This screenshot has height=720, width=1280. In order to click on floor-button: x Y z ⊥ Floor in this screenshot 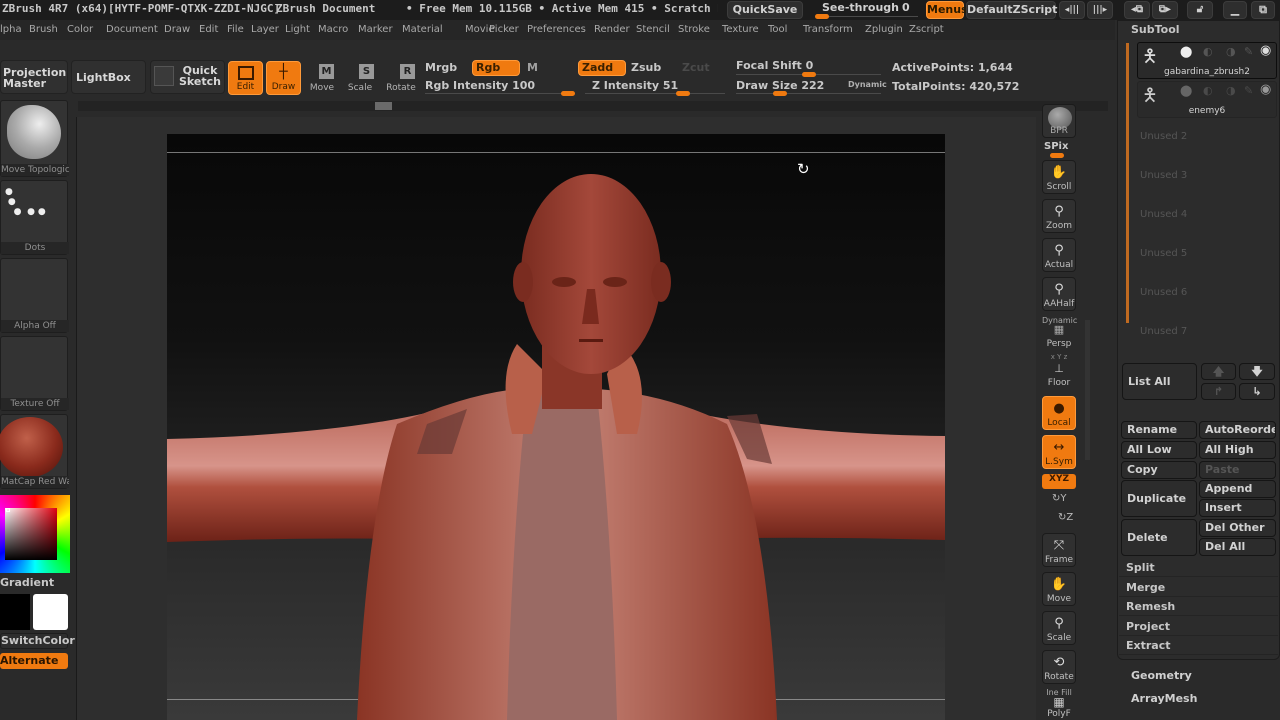, I will do `click(1059, 371)`.